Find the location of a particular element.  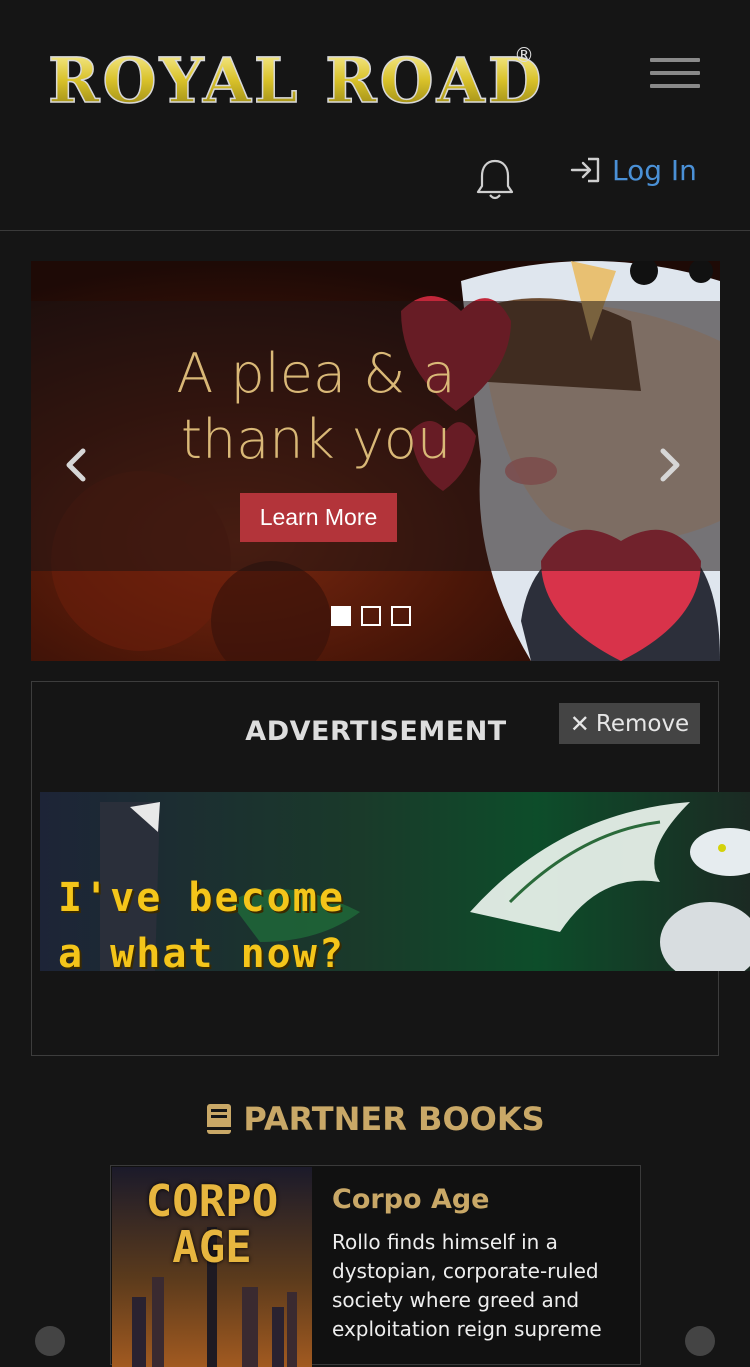

royal-road-logo: ROYAL ROAD ® is located at coordinates (294, 76).